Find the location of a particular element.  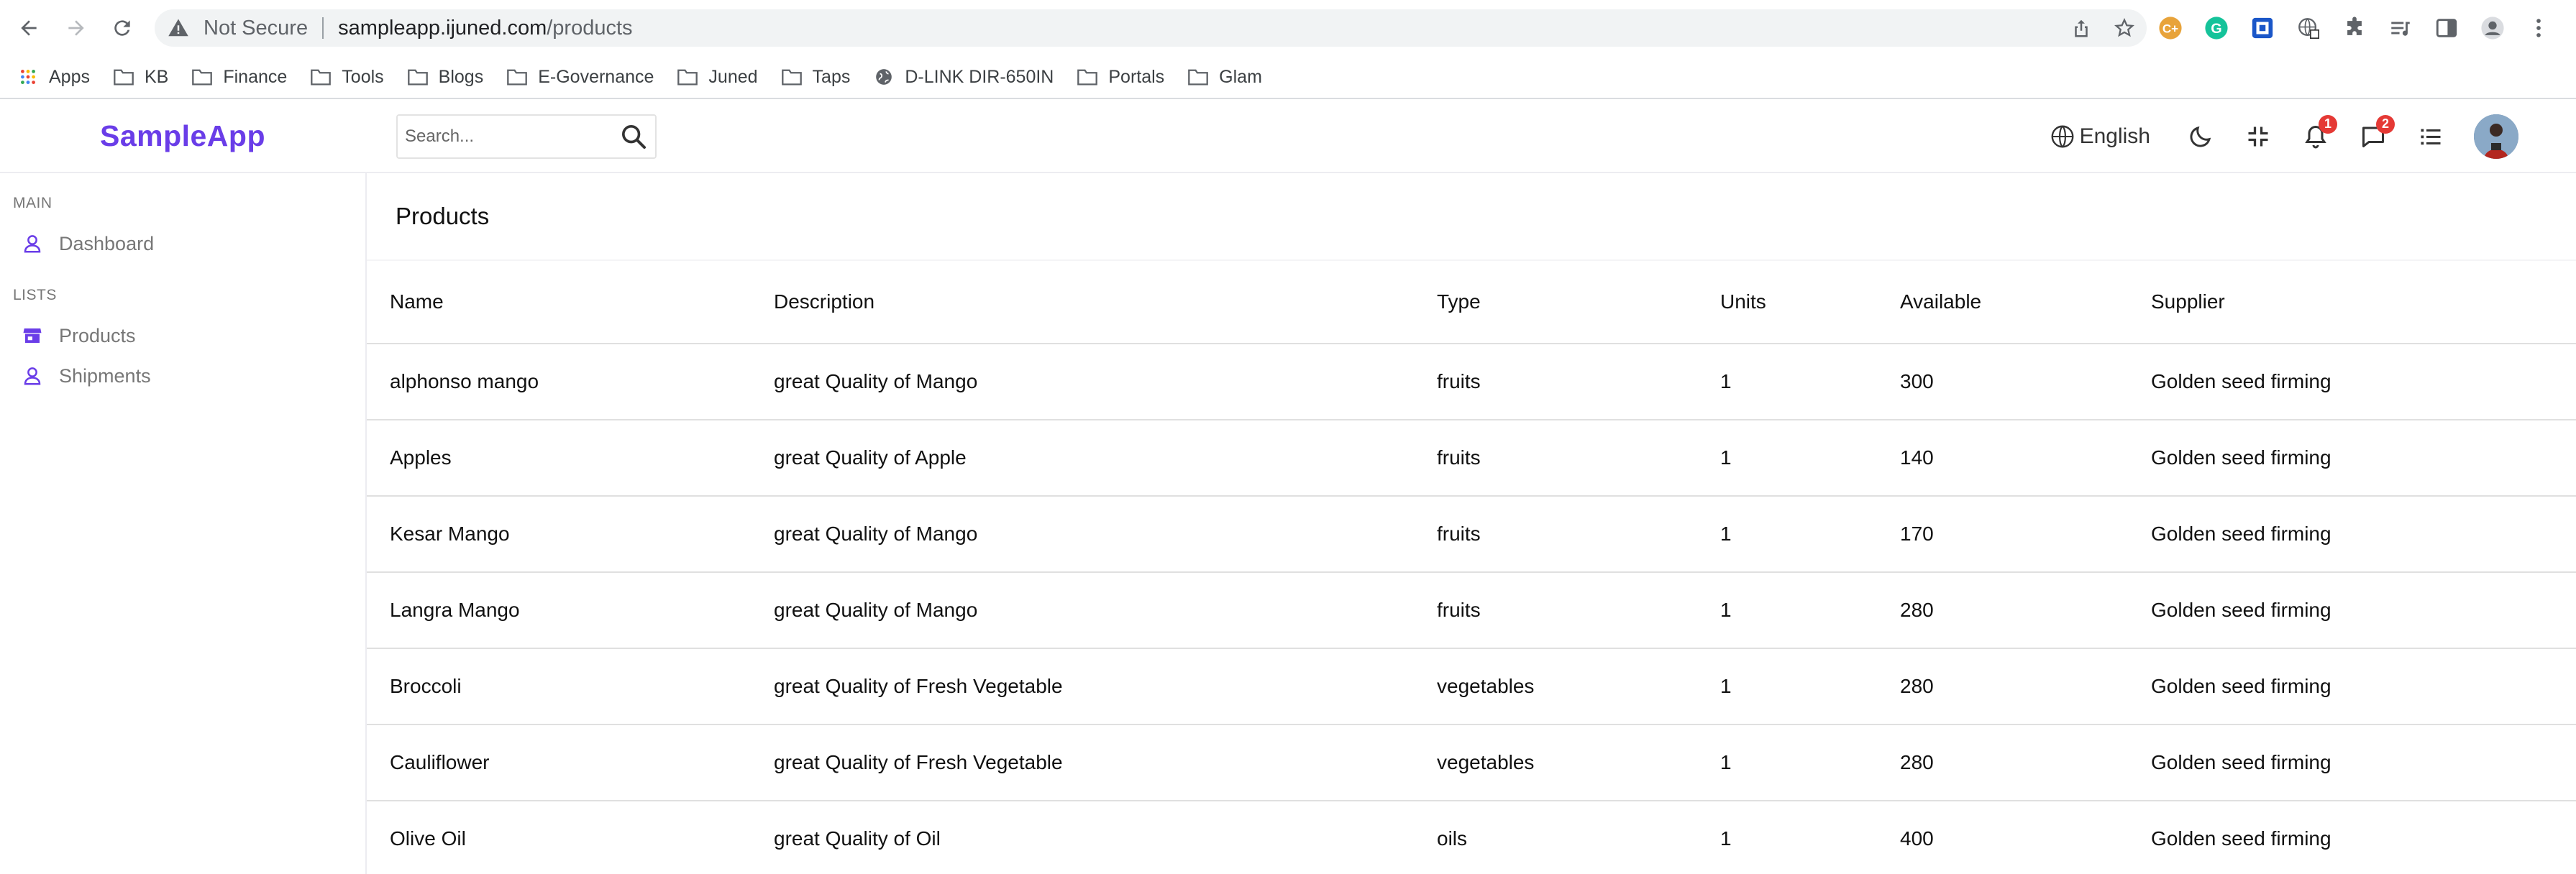

collapse-fullscreen-icon is located at coordinates (2258, 136).